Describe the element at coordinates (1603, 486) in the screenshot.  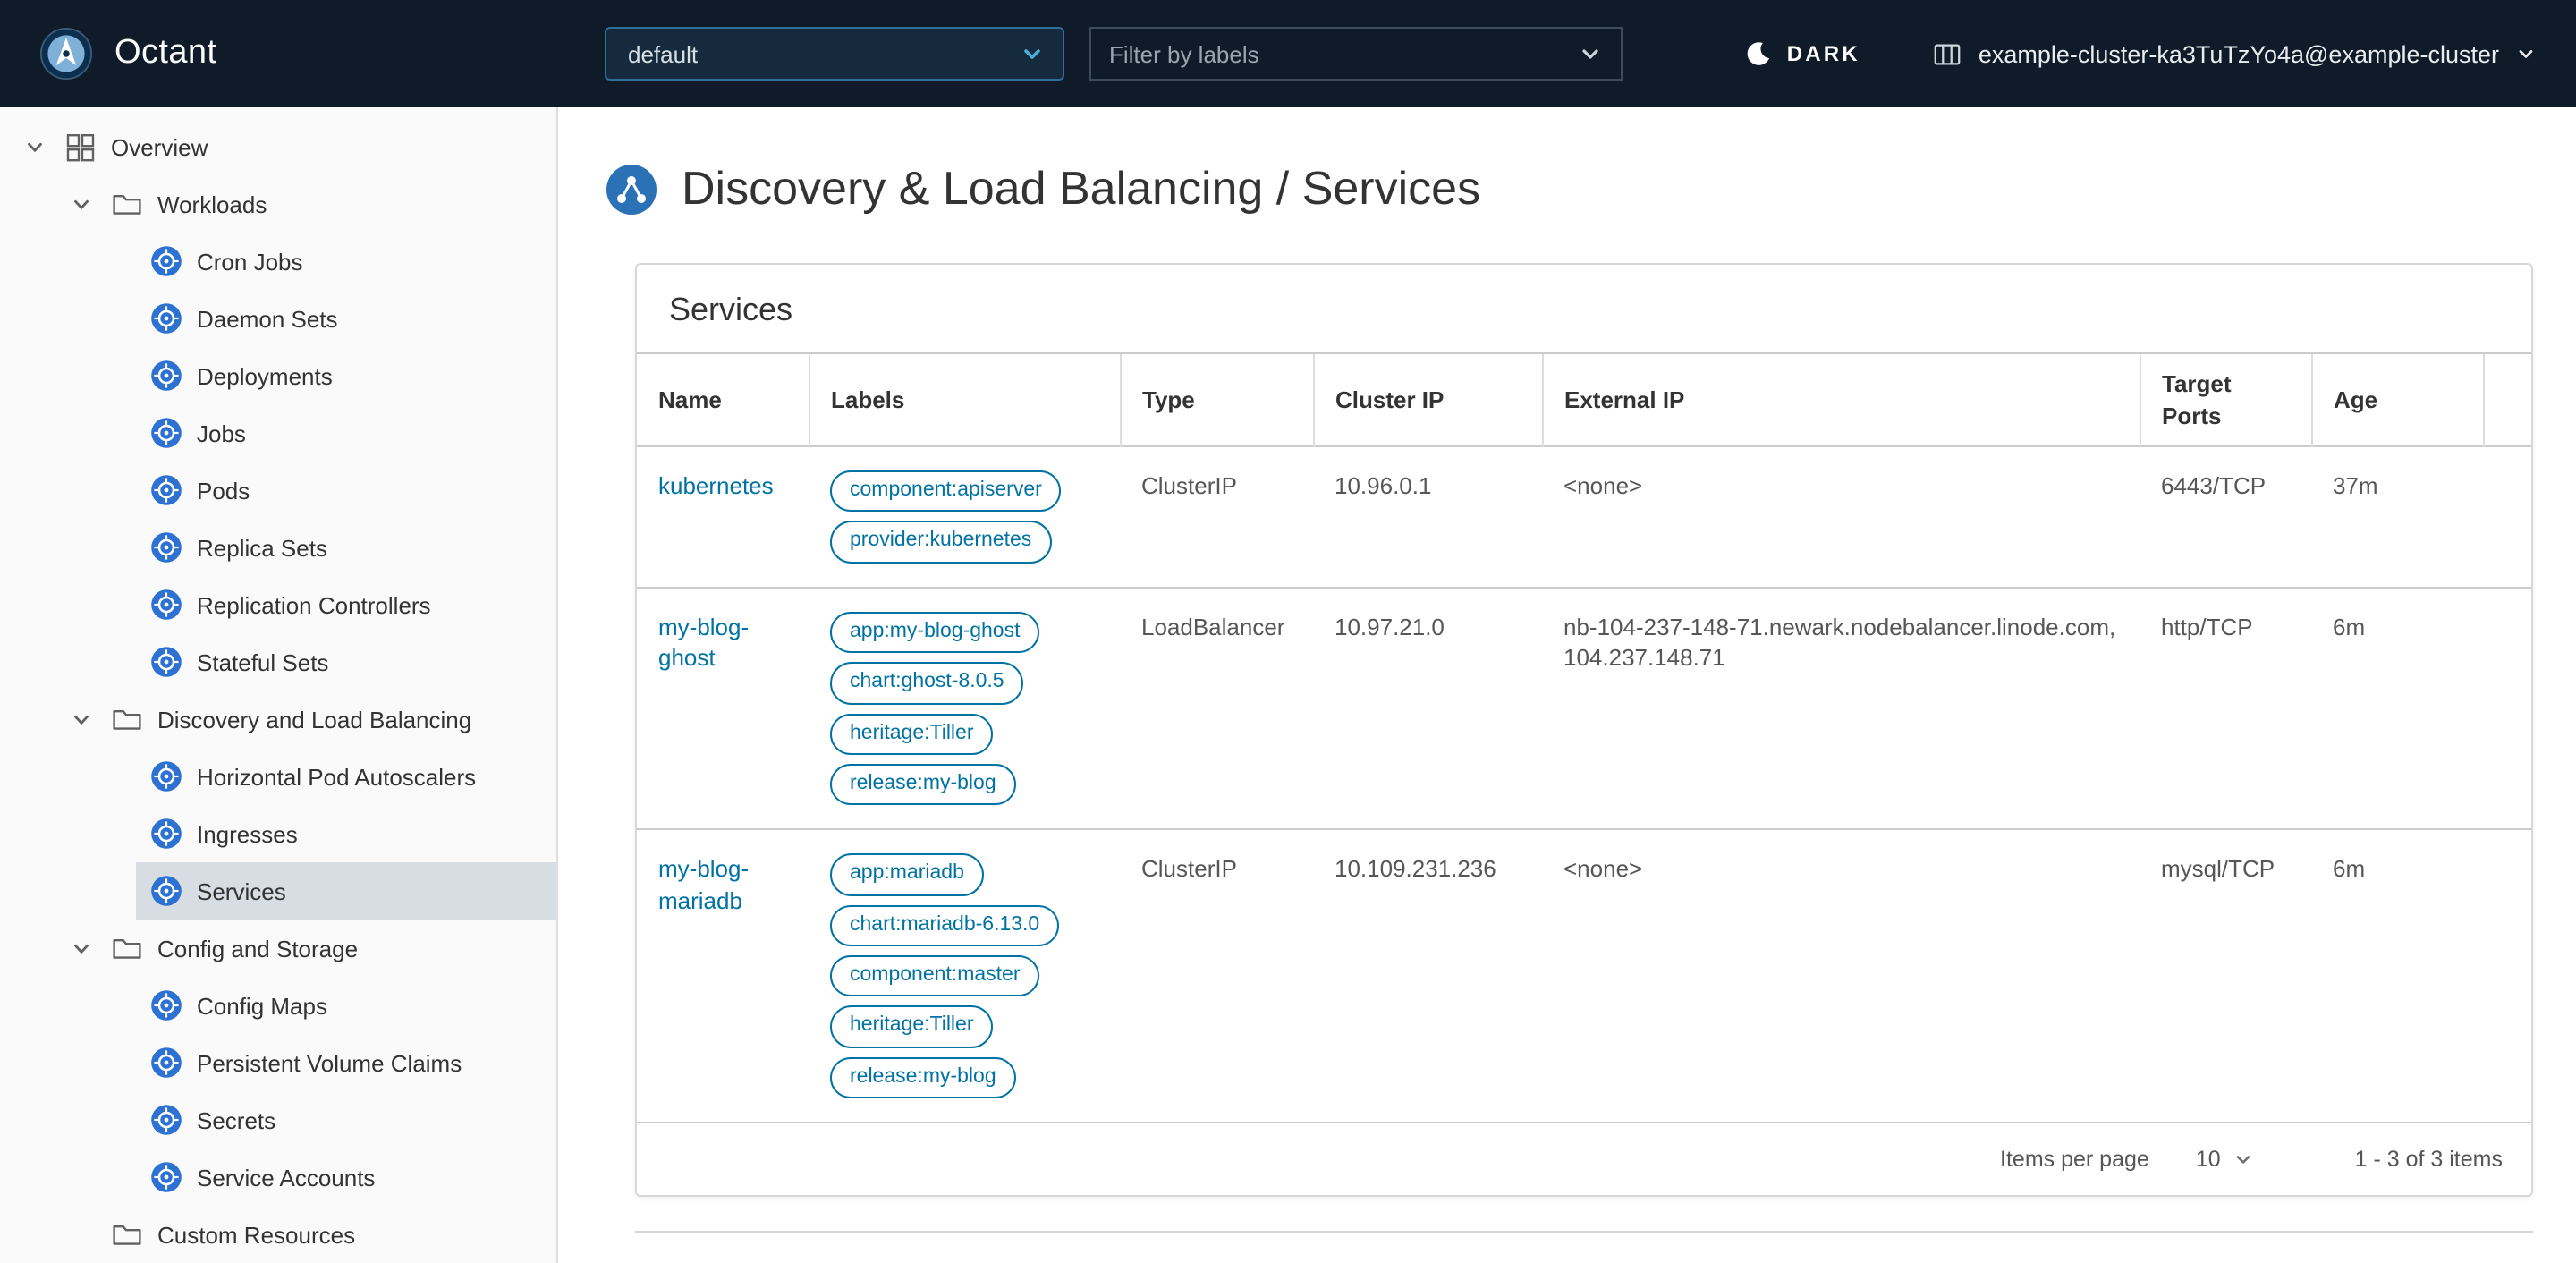
I see `external-ip-cell: <none>` at that location.